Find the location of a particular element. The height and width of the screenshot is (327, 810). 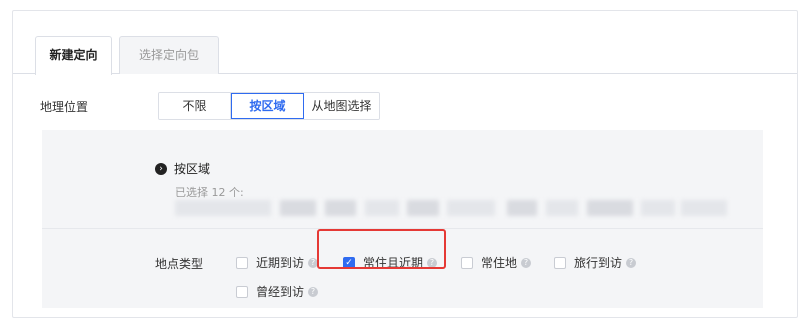

geo-option-by-region: 按区域 is located at coordinates (267, 106).